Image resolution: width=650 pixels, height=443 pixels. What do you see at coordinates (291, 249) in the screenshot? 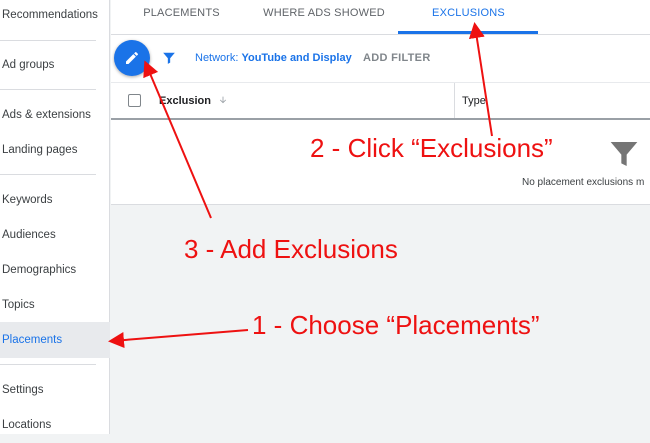
I see `annotation-step-3: 3 - Add Exclusions` at bounding box center [291, 249].